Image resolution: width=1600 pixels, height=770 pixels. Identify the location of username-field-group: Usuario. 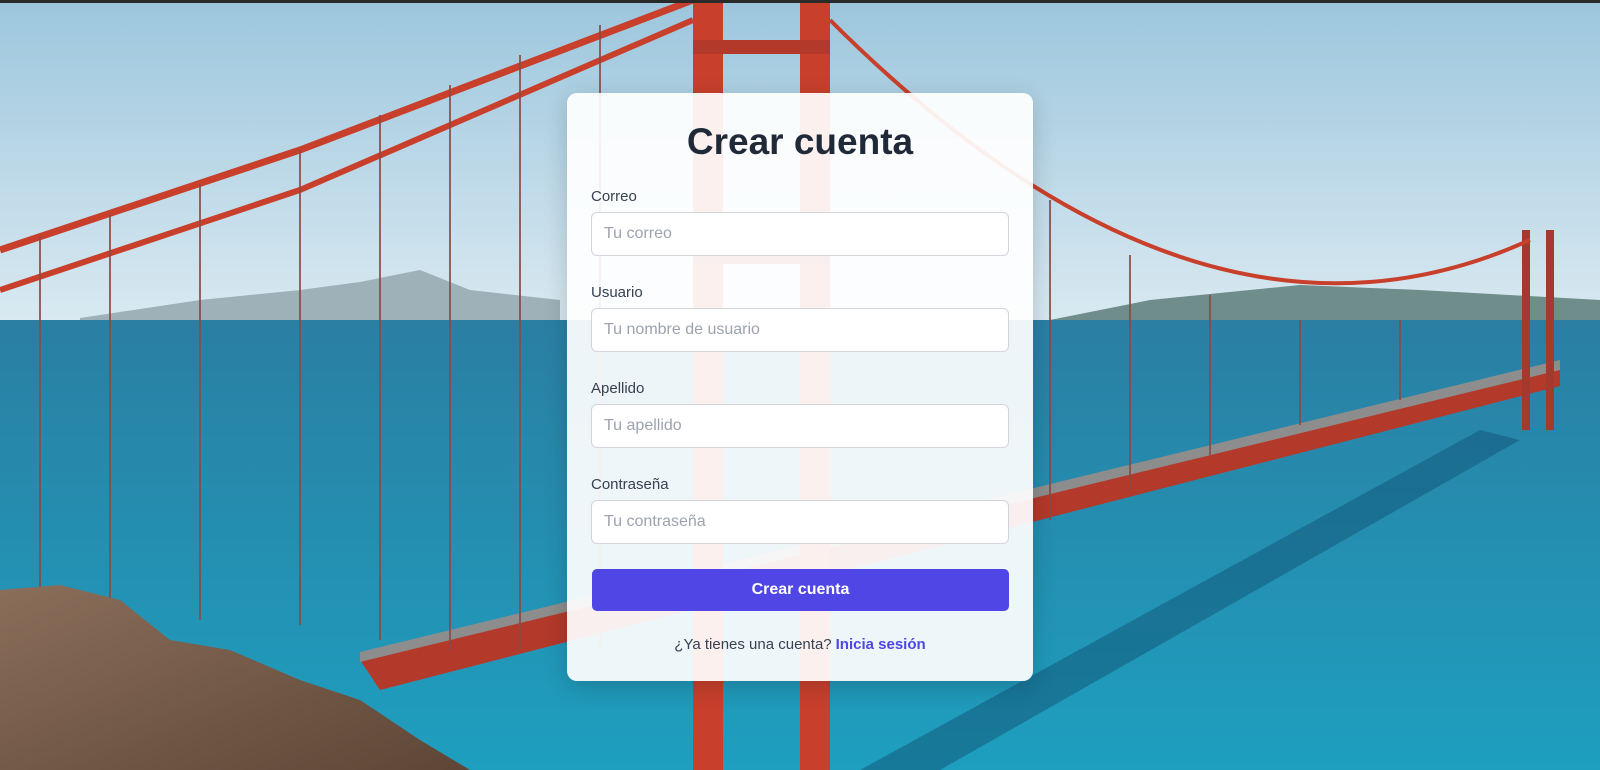
(800, 317).